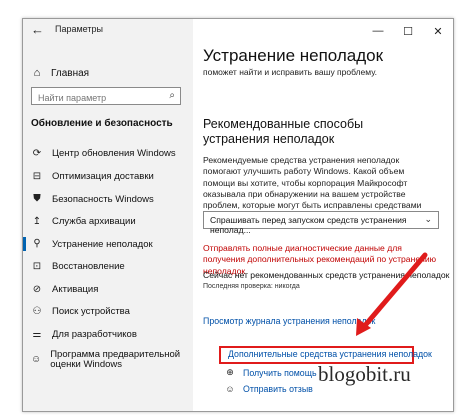  I want to click on red-arrow-annotation, so click(392, 294).